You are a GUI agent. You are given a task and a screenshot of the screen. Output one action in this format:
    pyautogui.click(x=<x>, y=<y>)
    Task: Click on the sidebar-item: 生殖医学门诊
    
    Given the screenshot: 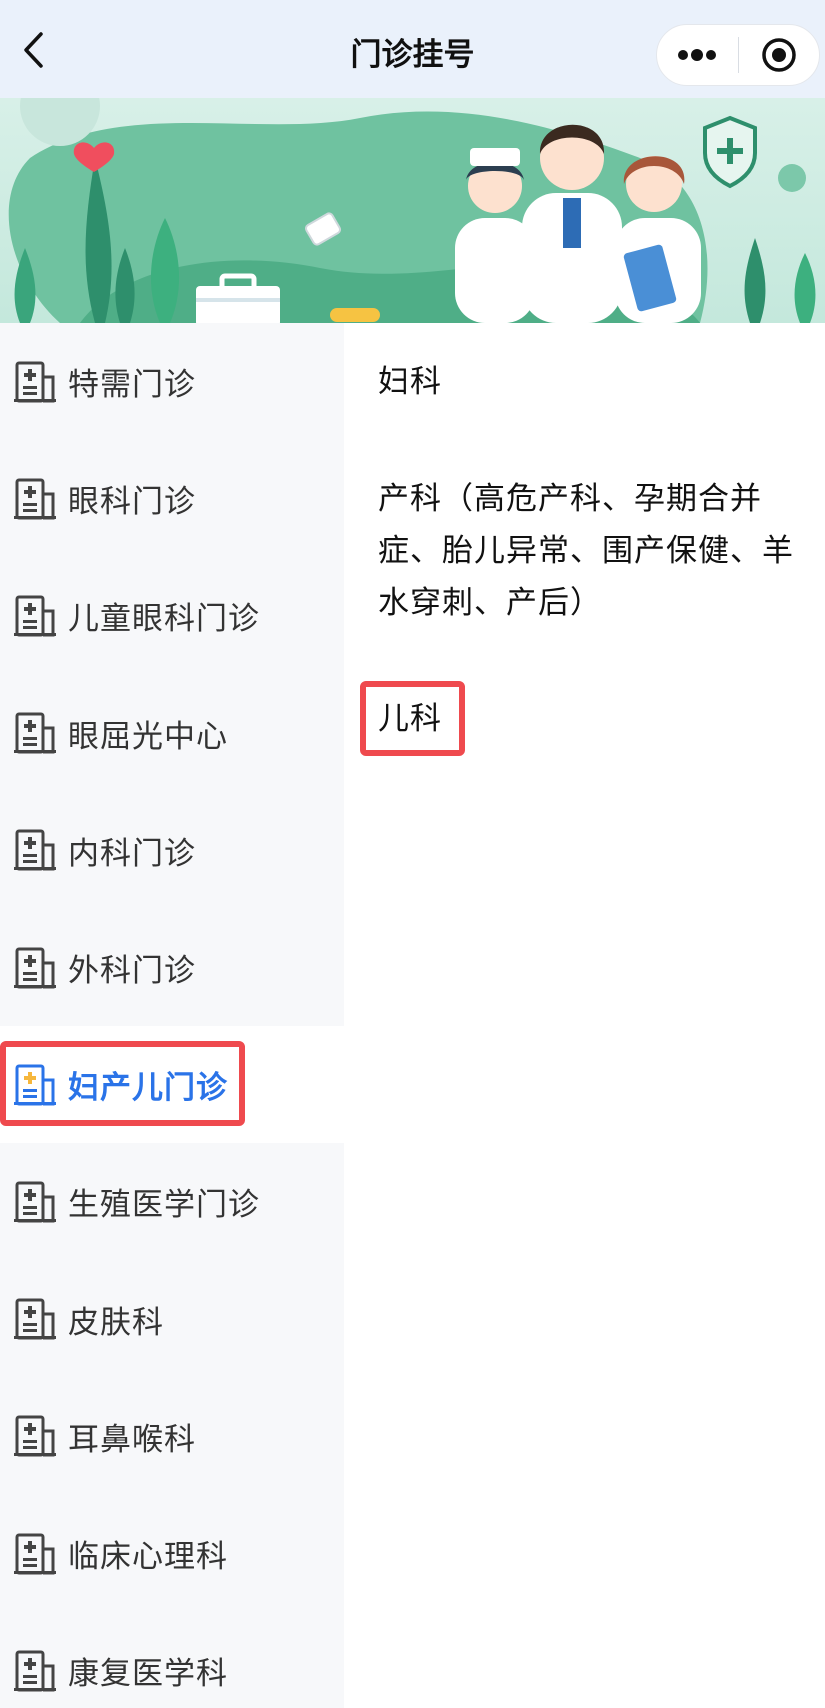 What is the action you would take?
    pyautogui.click(x=172, y=1201)
    